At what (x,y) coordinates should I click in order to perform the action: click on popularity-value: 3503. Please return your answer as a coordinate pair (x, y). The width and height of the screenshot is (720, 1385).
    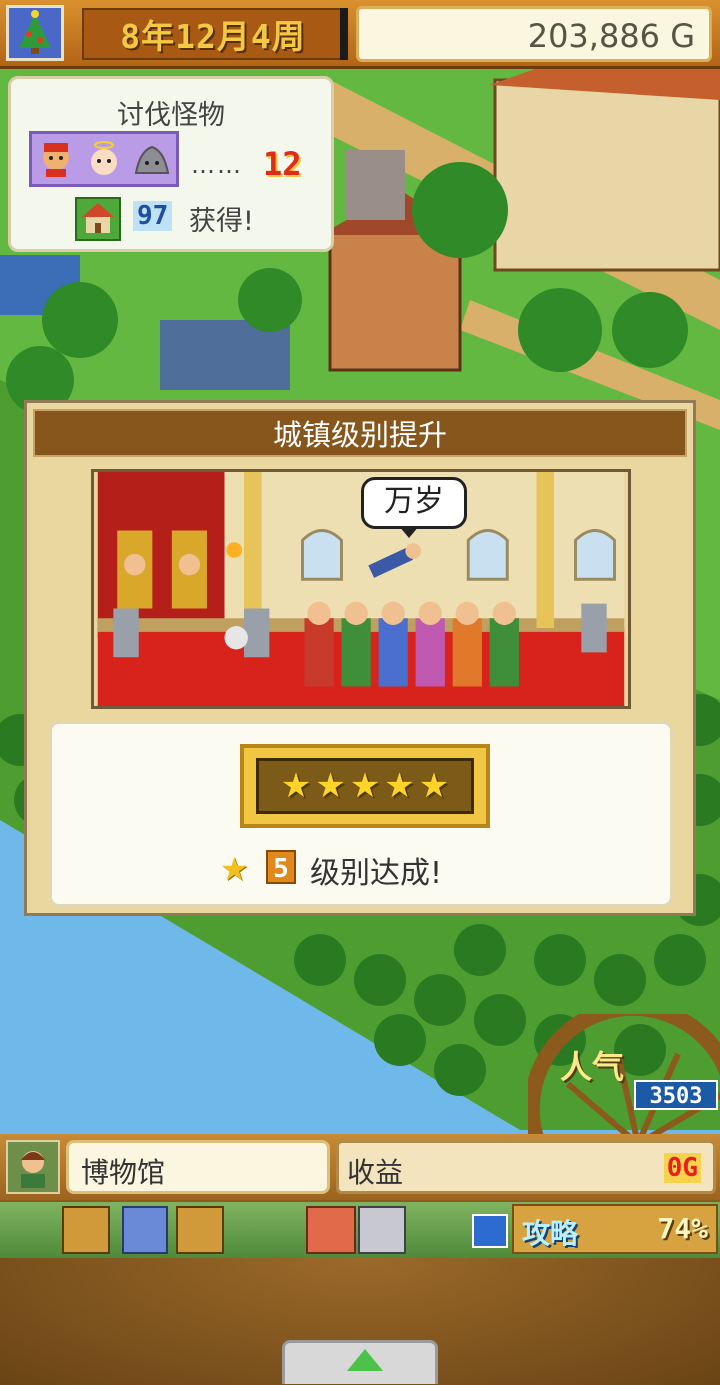
    Looking at the image, I should click on (676, 1095).